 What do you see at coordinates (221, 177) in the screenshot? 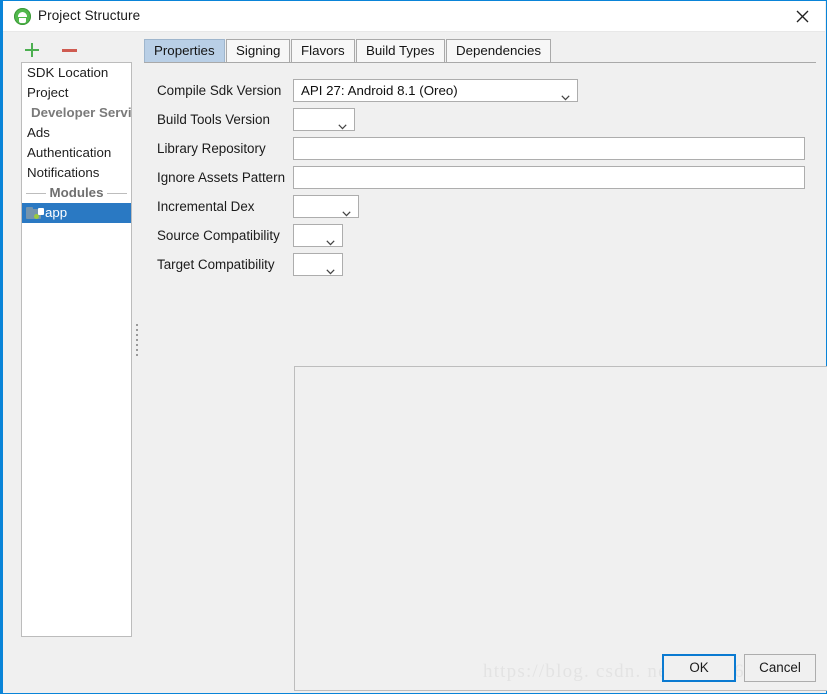
I see `field-label: Ignore Assets Pattern` at bounding box center [221, 177].